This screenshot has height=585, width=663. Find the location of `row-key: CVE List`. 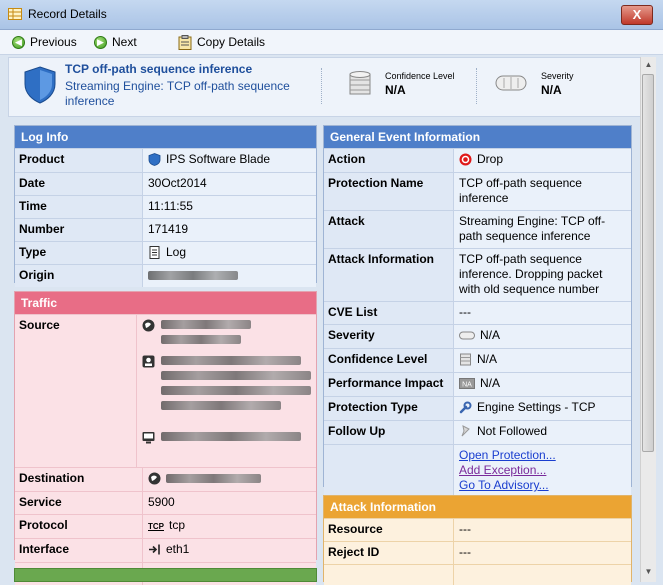

row-key: CVE List is located at coordinates (389, 313).